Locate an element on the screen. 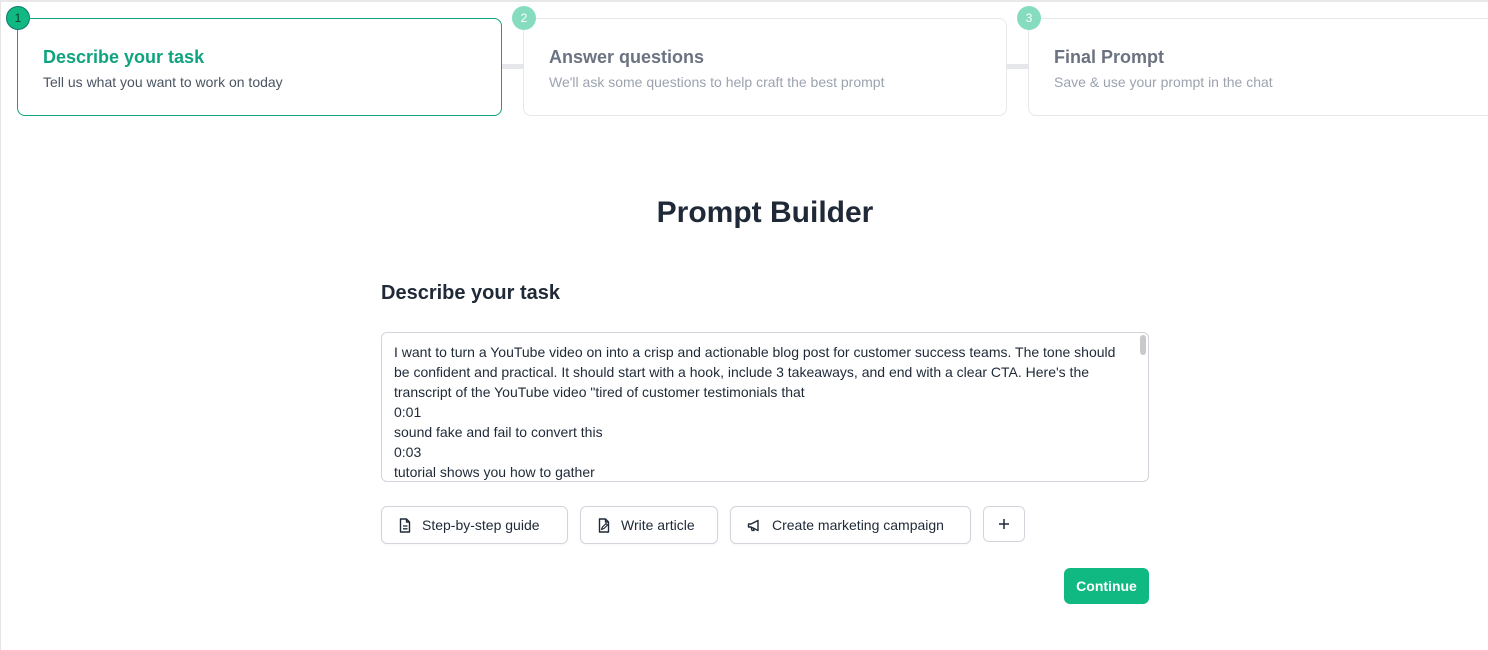 Image resolution: width=1488 pixels, height=650 pixels. step-by-step-guide-button: Step-by-step guide is located at coordinates (474, 525).